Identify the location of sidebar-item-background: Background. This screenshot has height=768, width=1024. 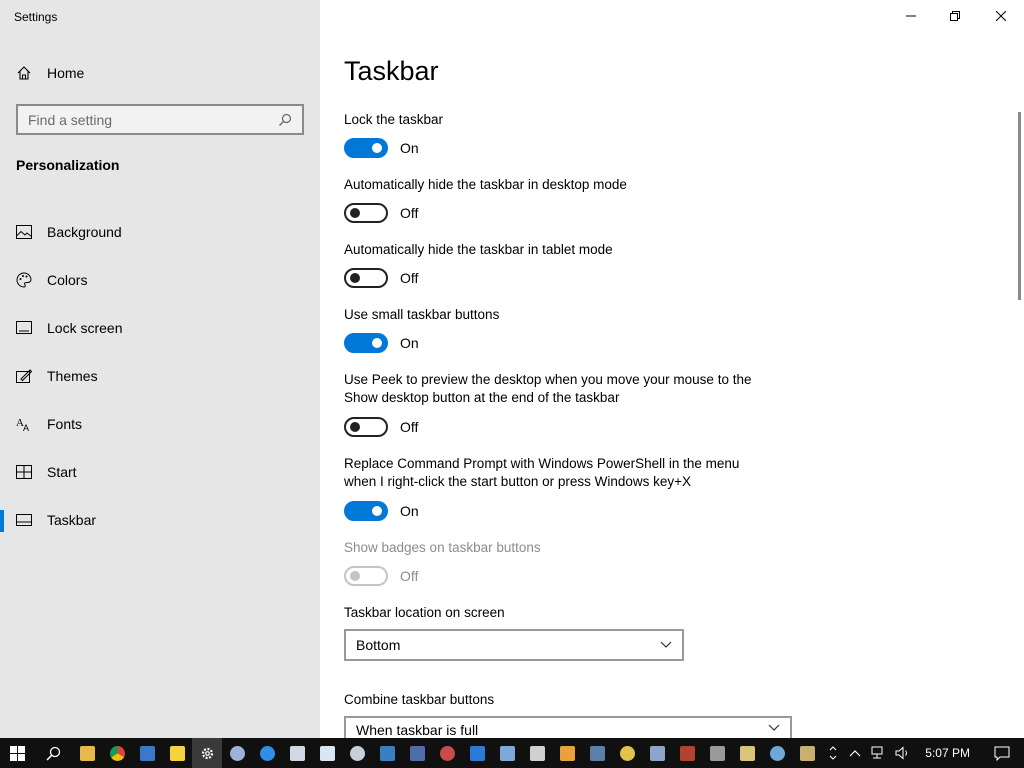
(160, 232).